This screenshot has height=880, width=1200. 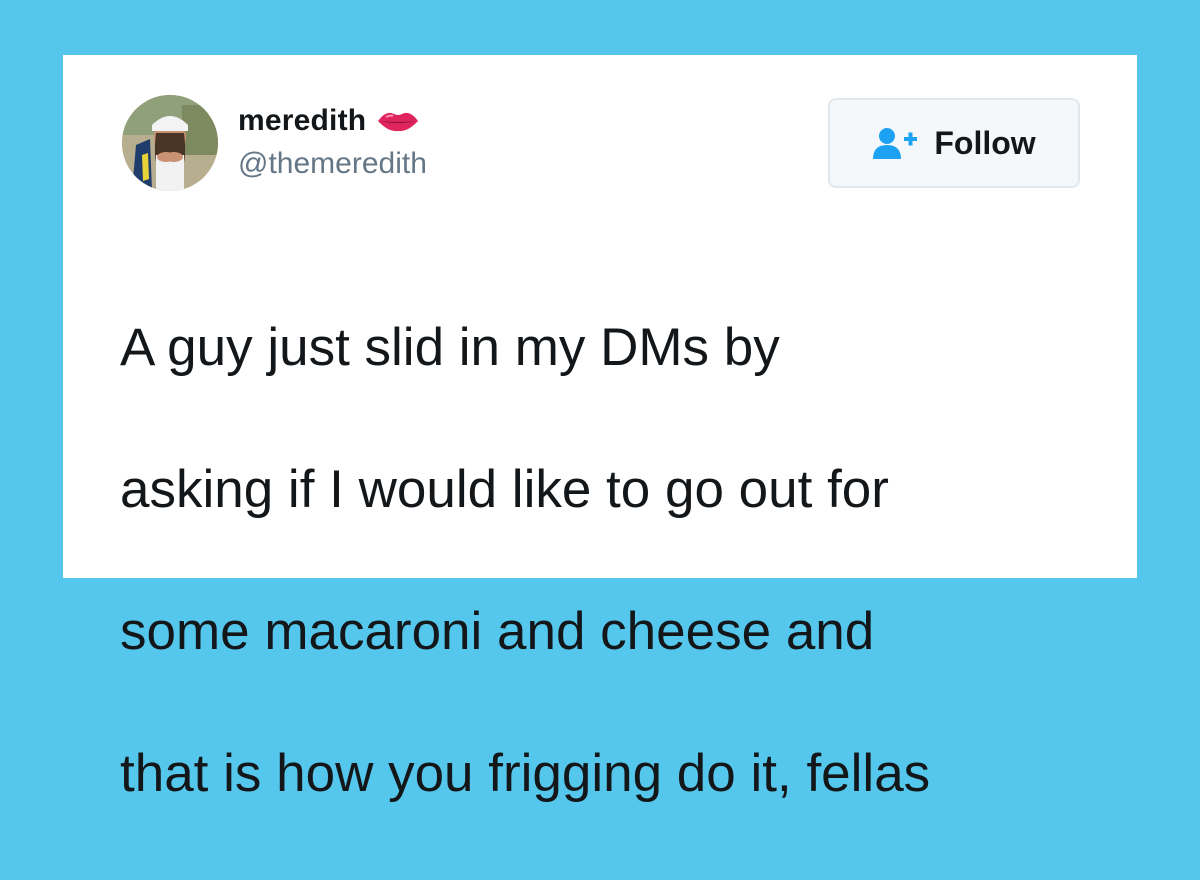 I want to click on follow-label: Follow, so click(x=985, y=142).